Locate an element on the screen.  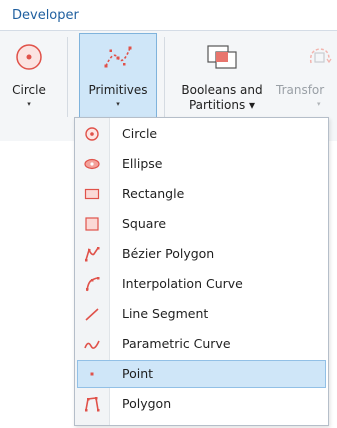
point-icon is located at coordinates (92, 374).